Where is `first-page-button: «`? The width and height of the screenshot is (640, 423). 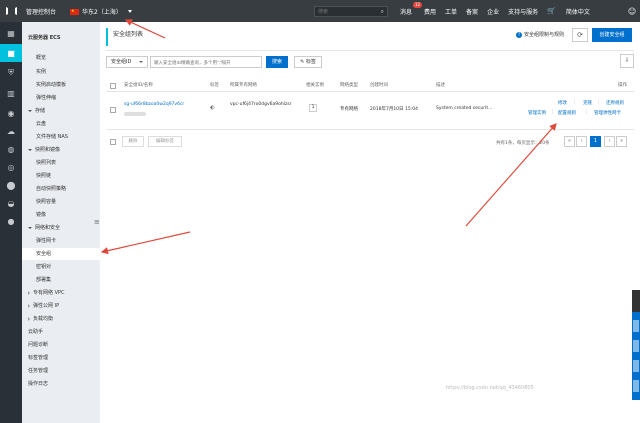
first-page-button: « is located at coordinates (569, 141).